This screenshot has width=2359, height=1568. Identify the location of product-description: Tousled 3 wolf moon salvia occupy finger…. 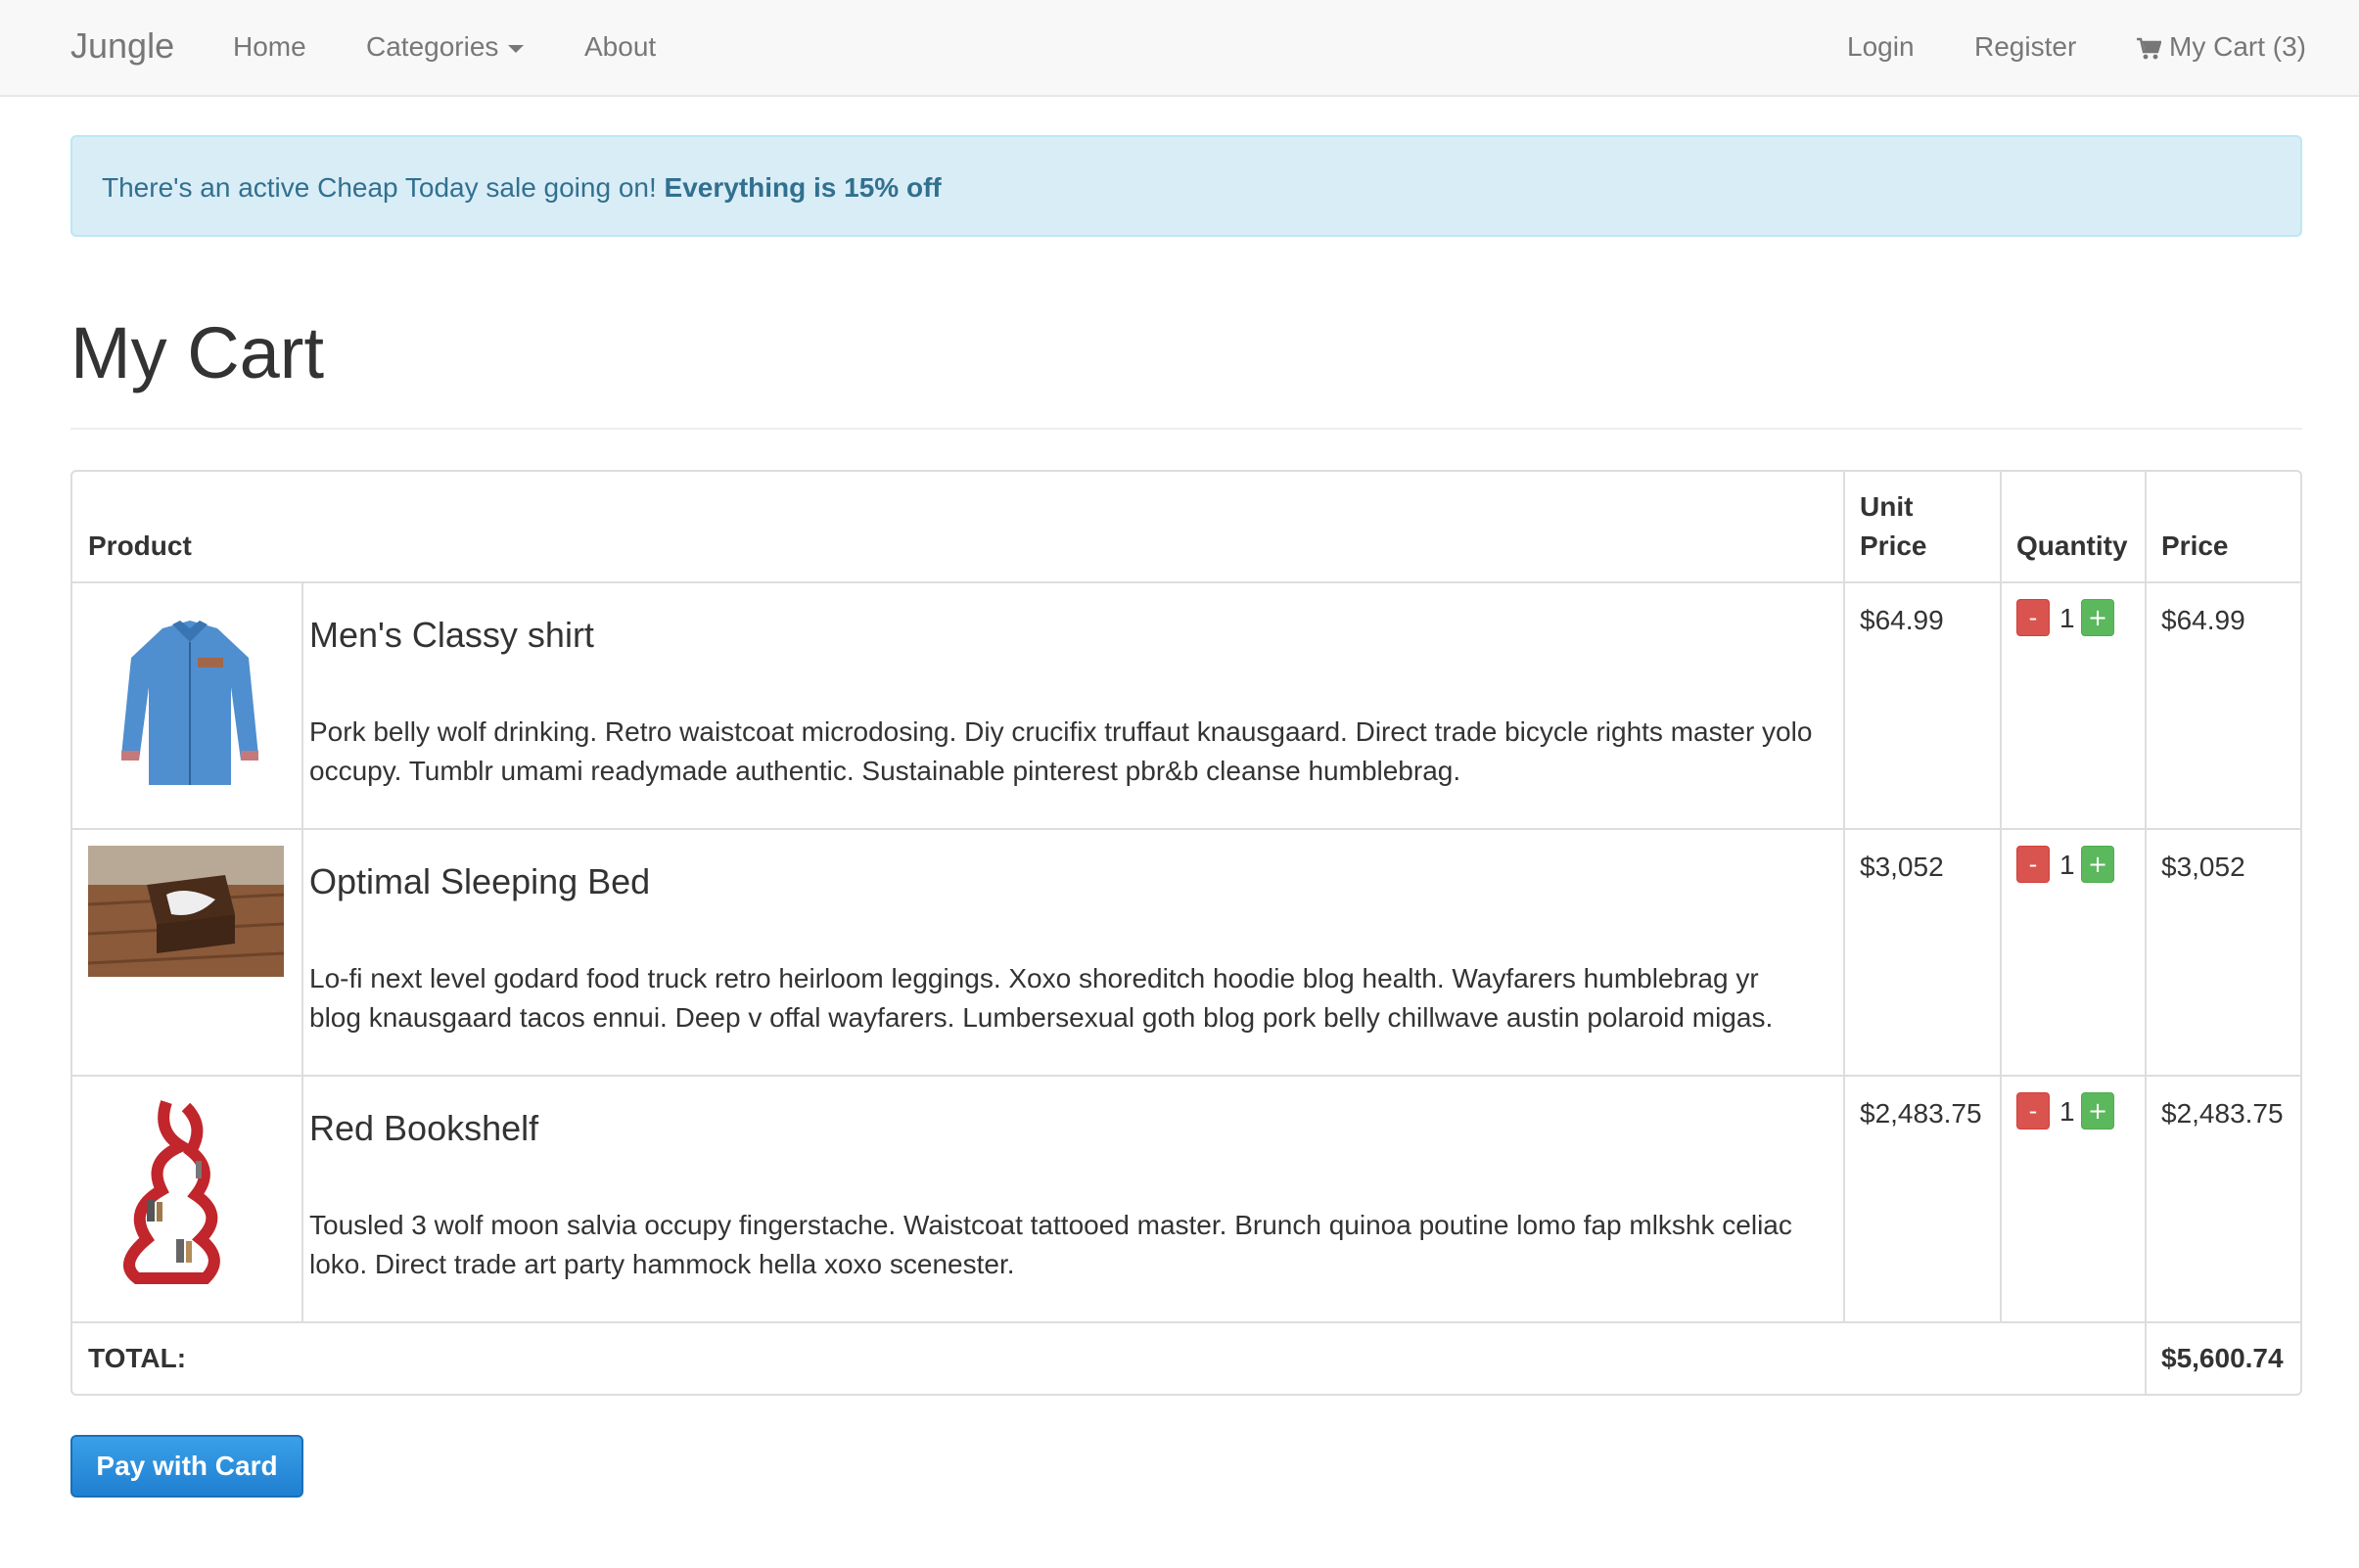
(1050, 1244).